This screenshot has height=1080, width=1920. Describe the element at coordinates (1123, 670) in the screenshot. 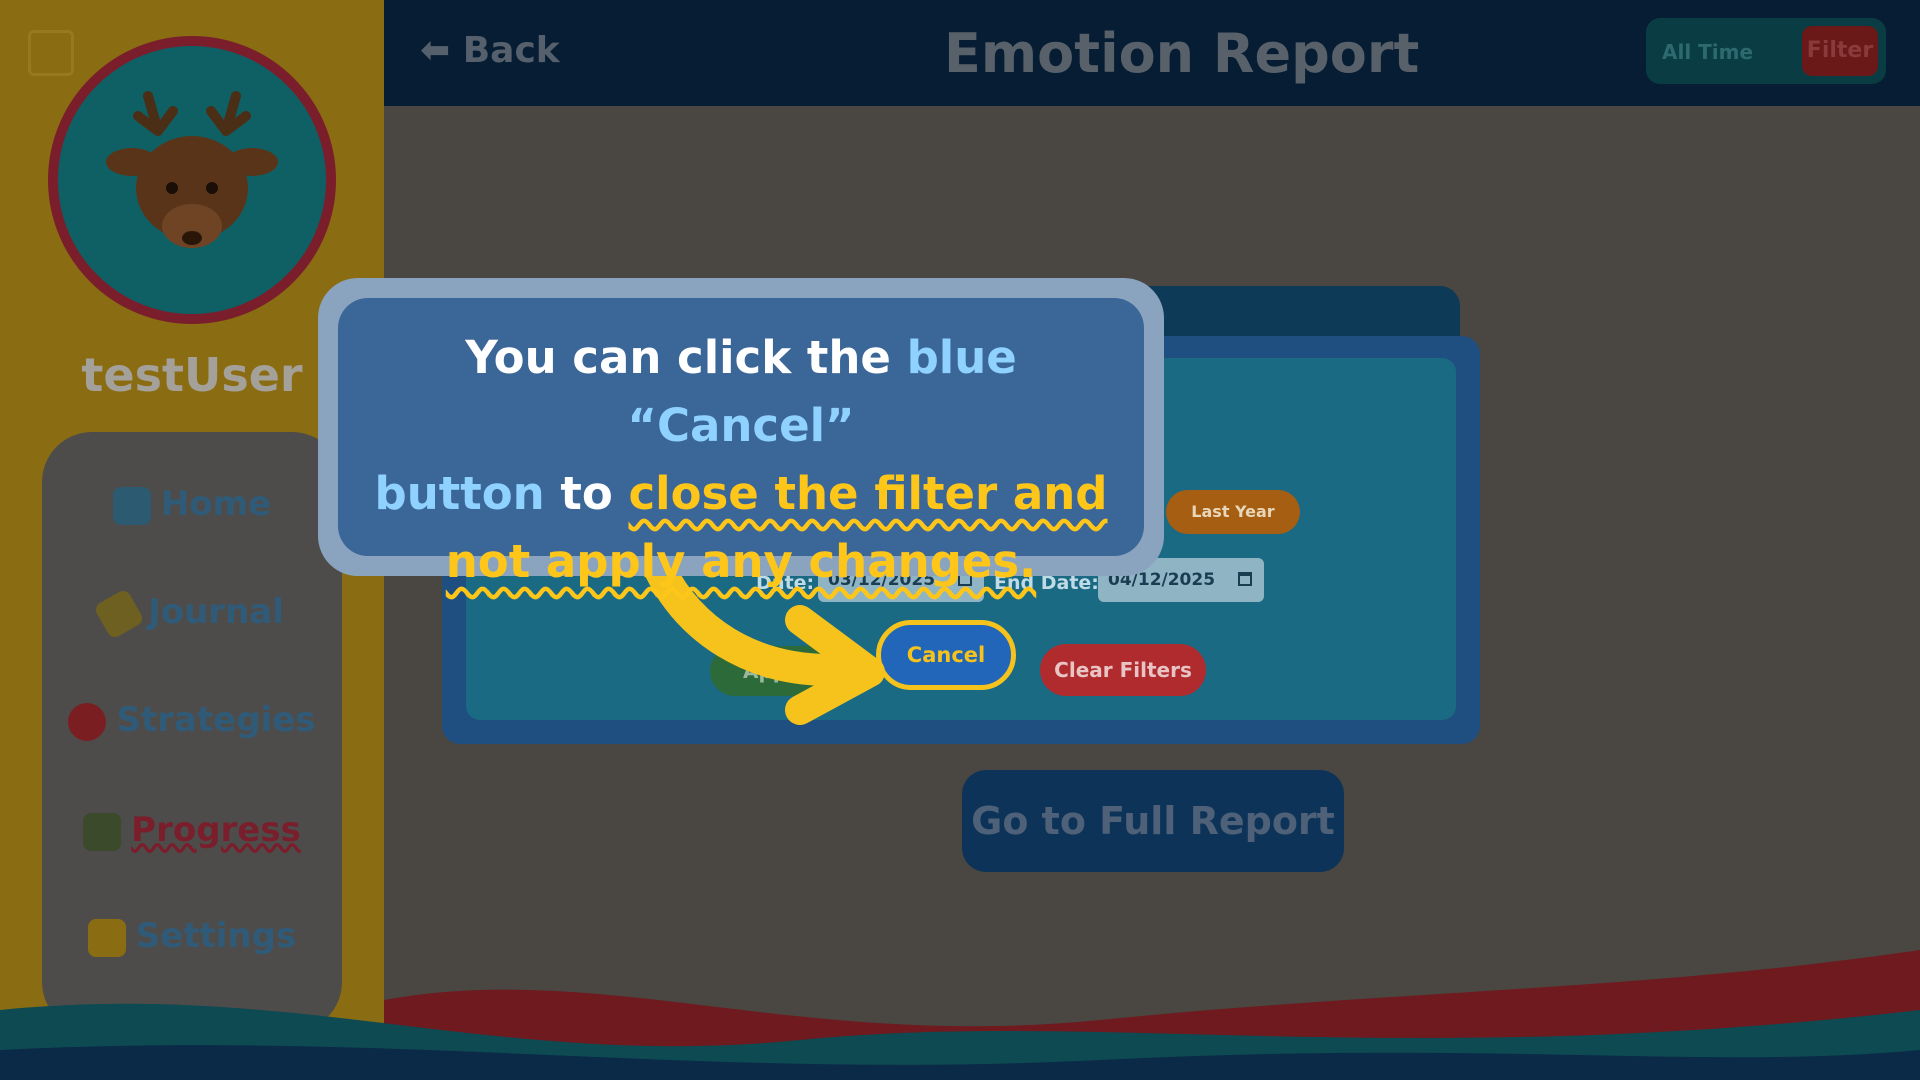

I see `clear-filters-button: Clear Filters` at that location.